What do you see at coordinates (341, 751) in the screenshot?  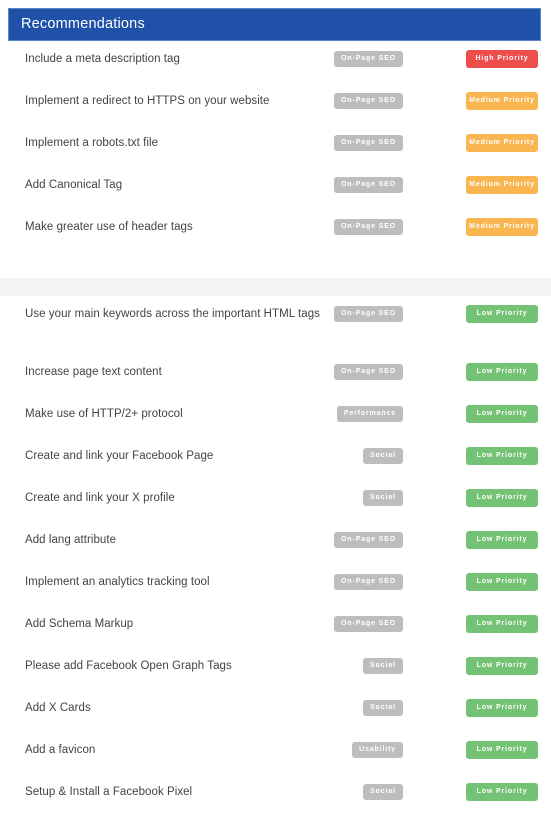 I see `category-cell: Usability` at bounding box center [341, 751].